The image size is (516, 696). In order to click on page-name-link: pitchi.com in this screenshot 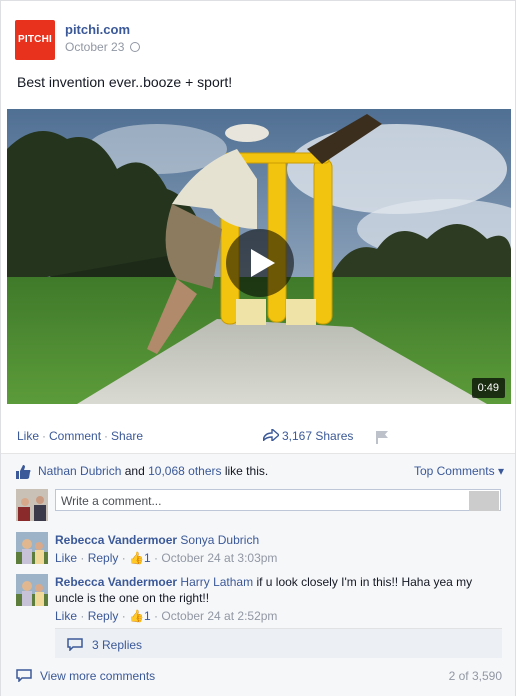, I will do `click(97, 29)`.